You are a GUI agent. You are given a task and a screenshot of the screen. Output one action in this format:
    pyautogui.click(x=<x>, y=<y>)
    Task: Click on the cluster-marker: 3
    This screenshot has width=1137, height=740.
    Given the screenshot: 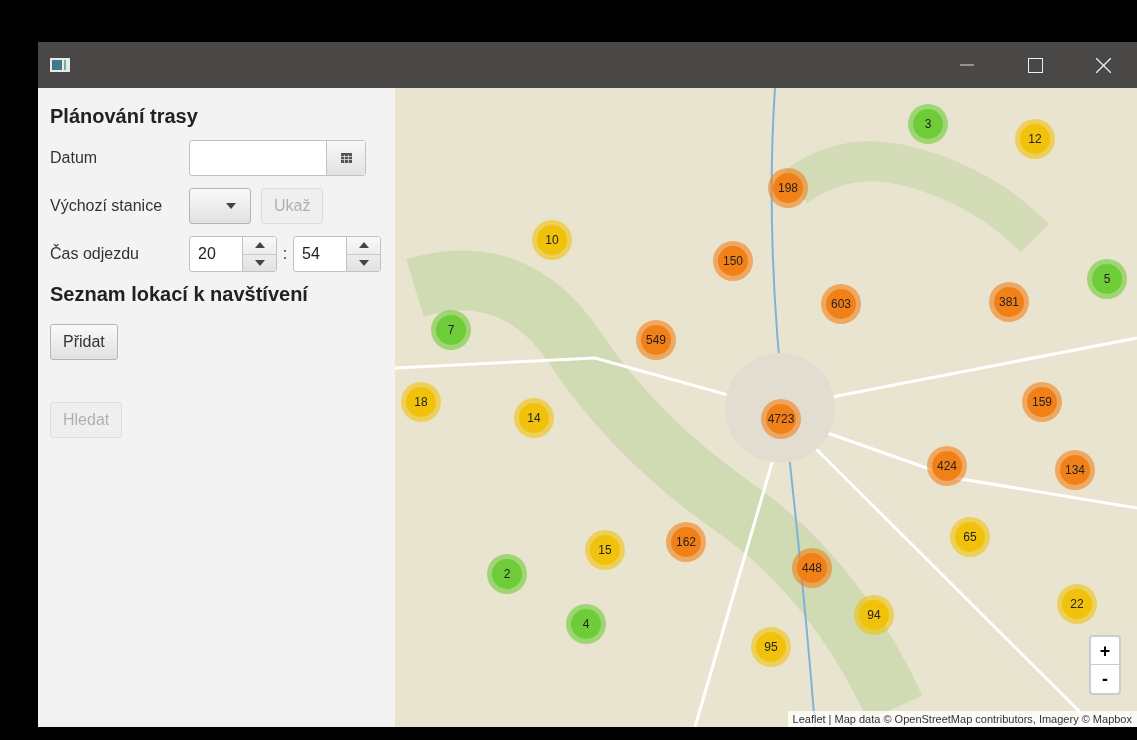 What is the action you would take?
    pyautogui.click(x=928, y=124)
    